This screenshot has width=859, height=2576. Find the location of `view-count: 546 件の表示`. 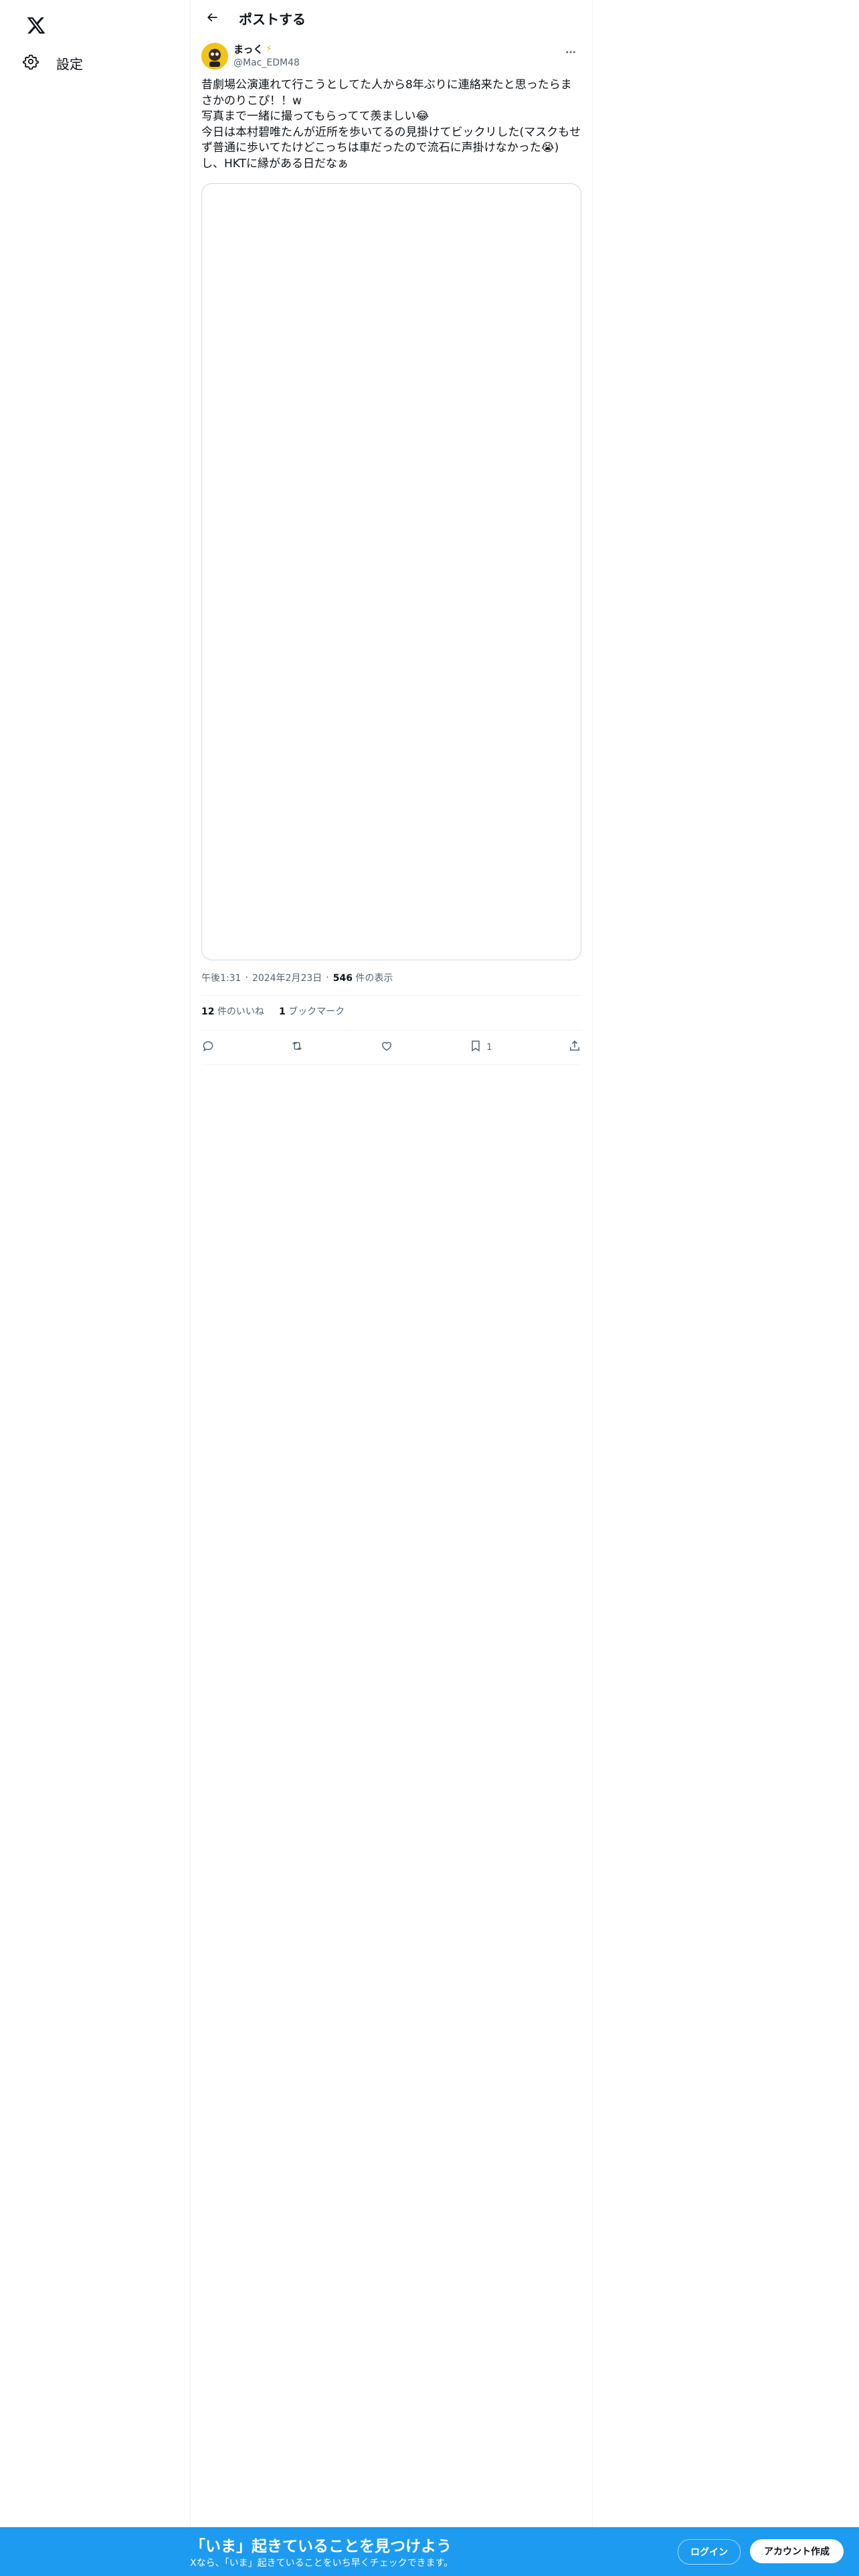

view-count: 546 件の表示 is located at coordinates (363, 978).